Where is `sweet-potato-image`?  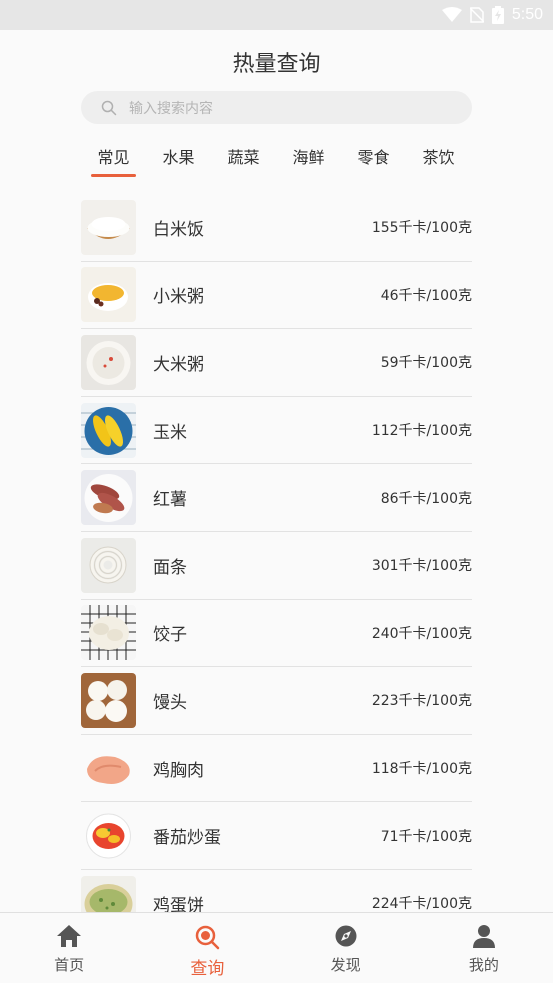
sweet-potato-image is located at coordinates (108, 498).